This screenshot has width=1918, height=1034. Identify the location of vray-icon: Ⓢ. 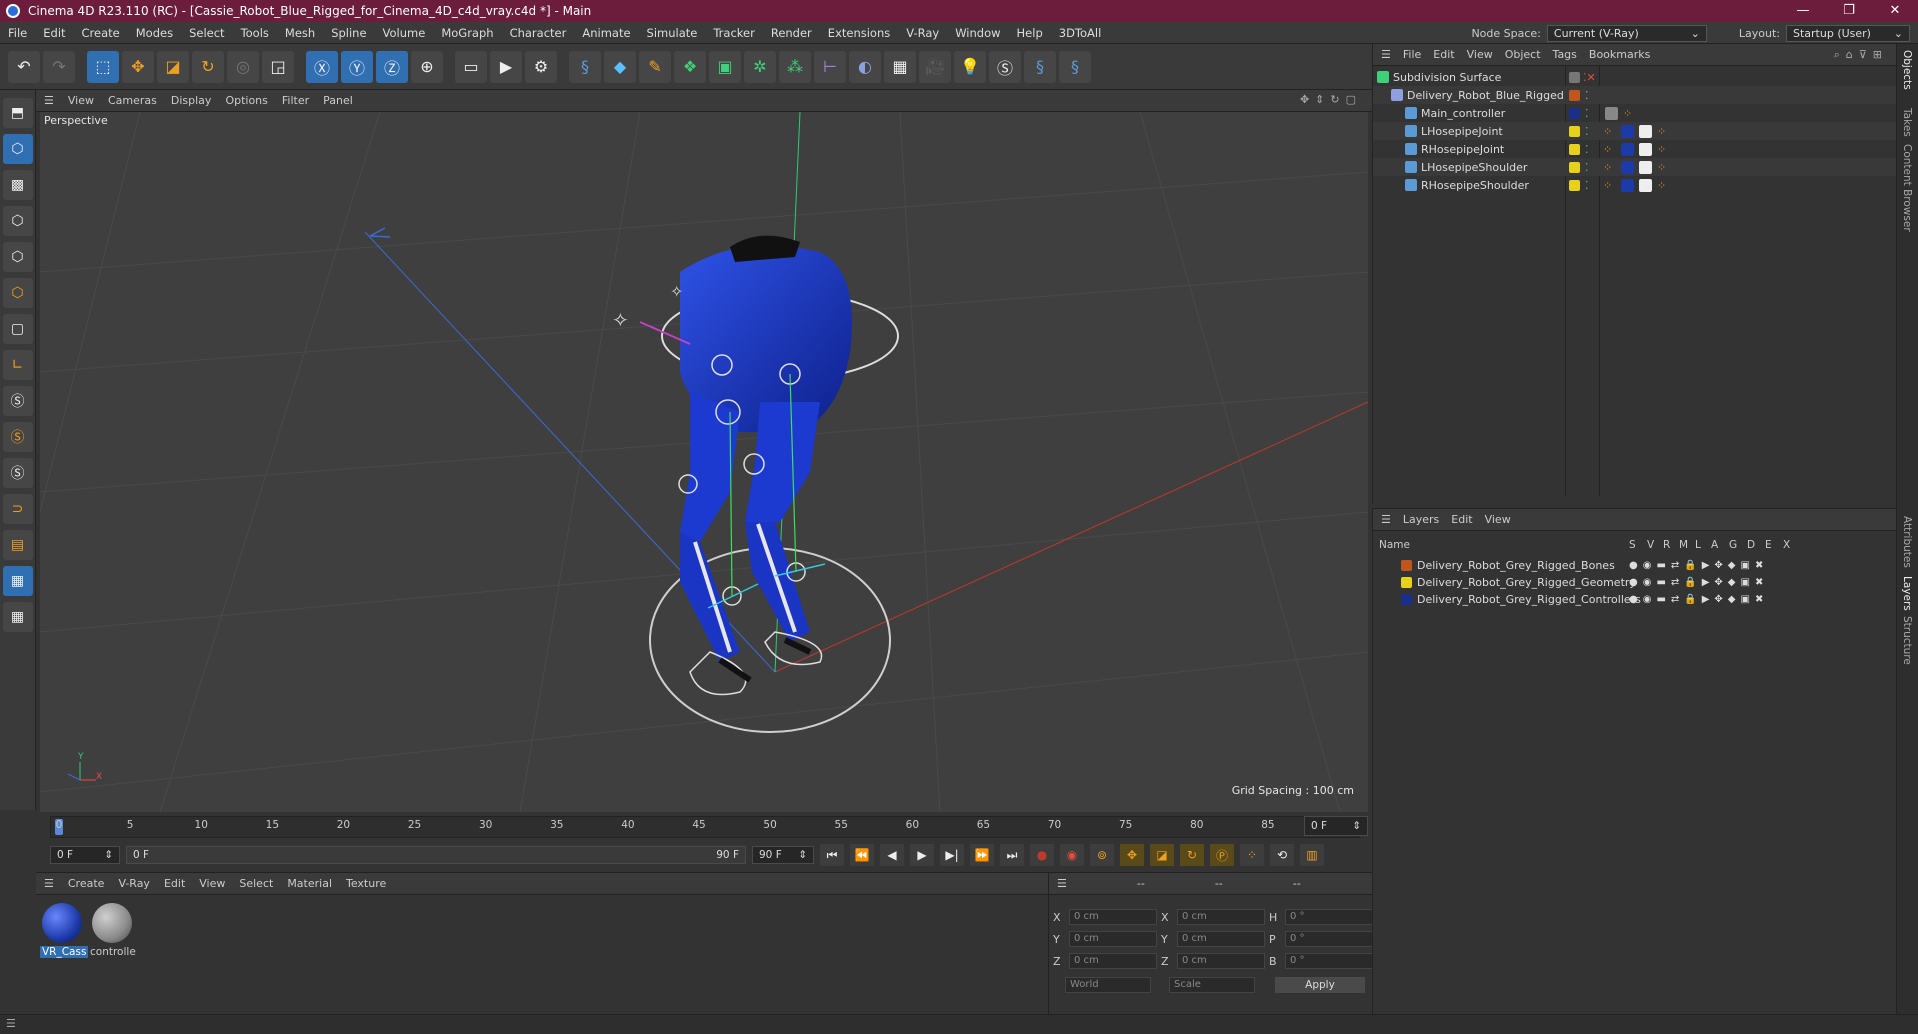
(1005, 66).